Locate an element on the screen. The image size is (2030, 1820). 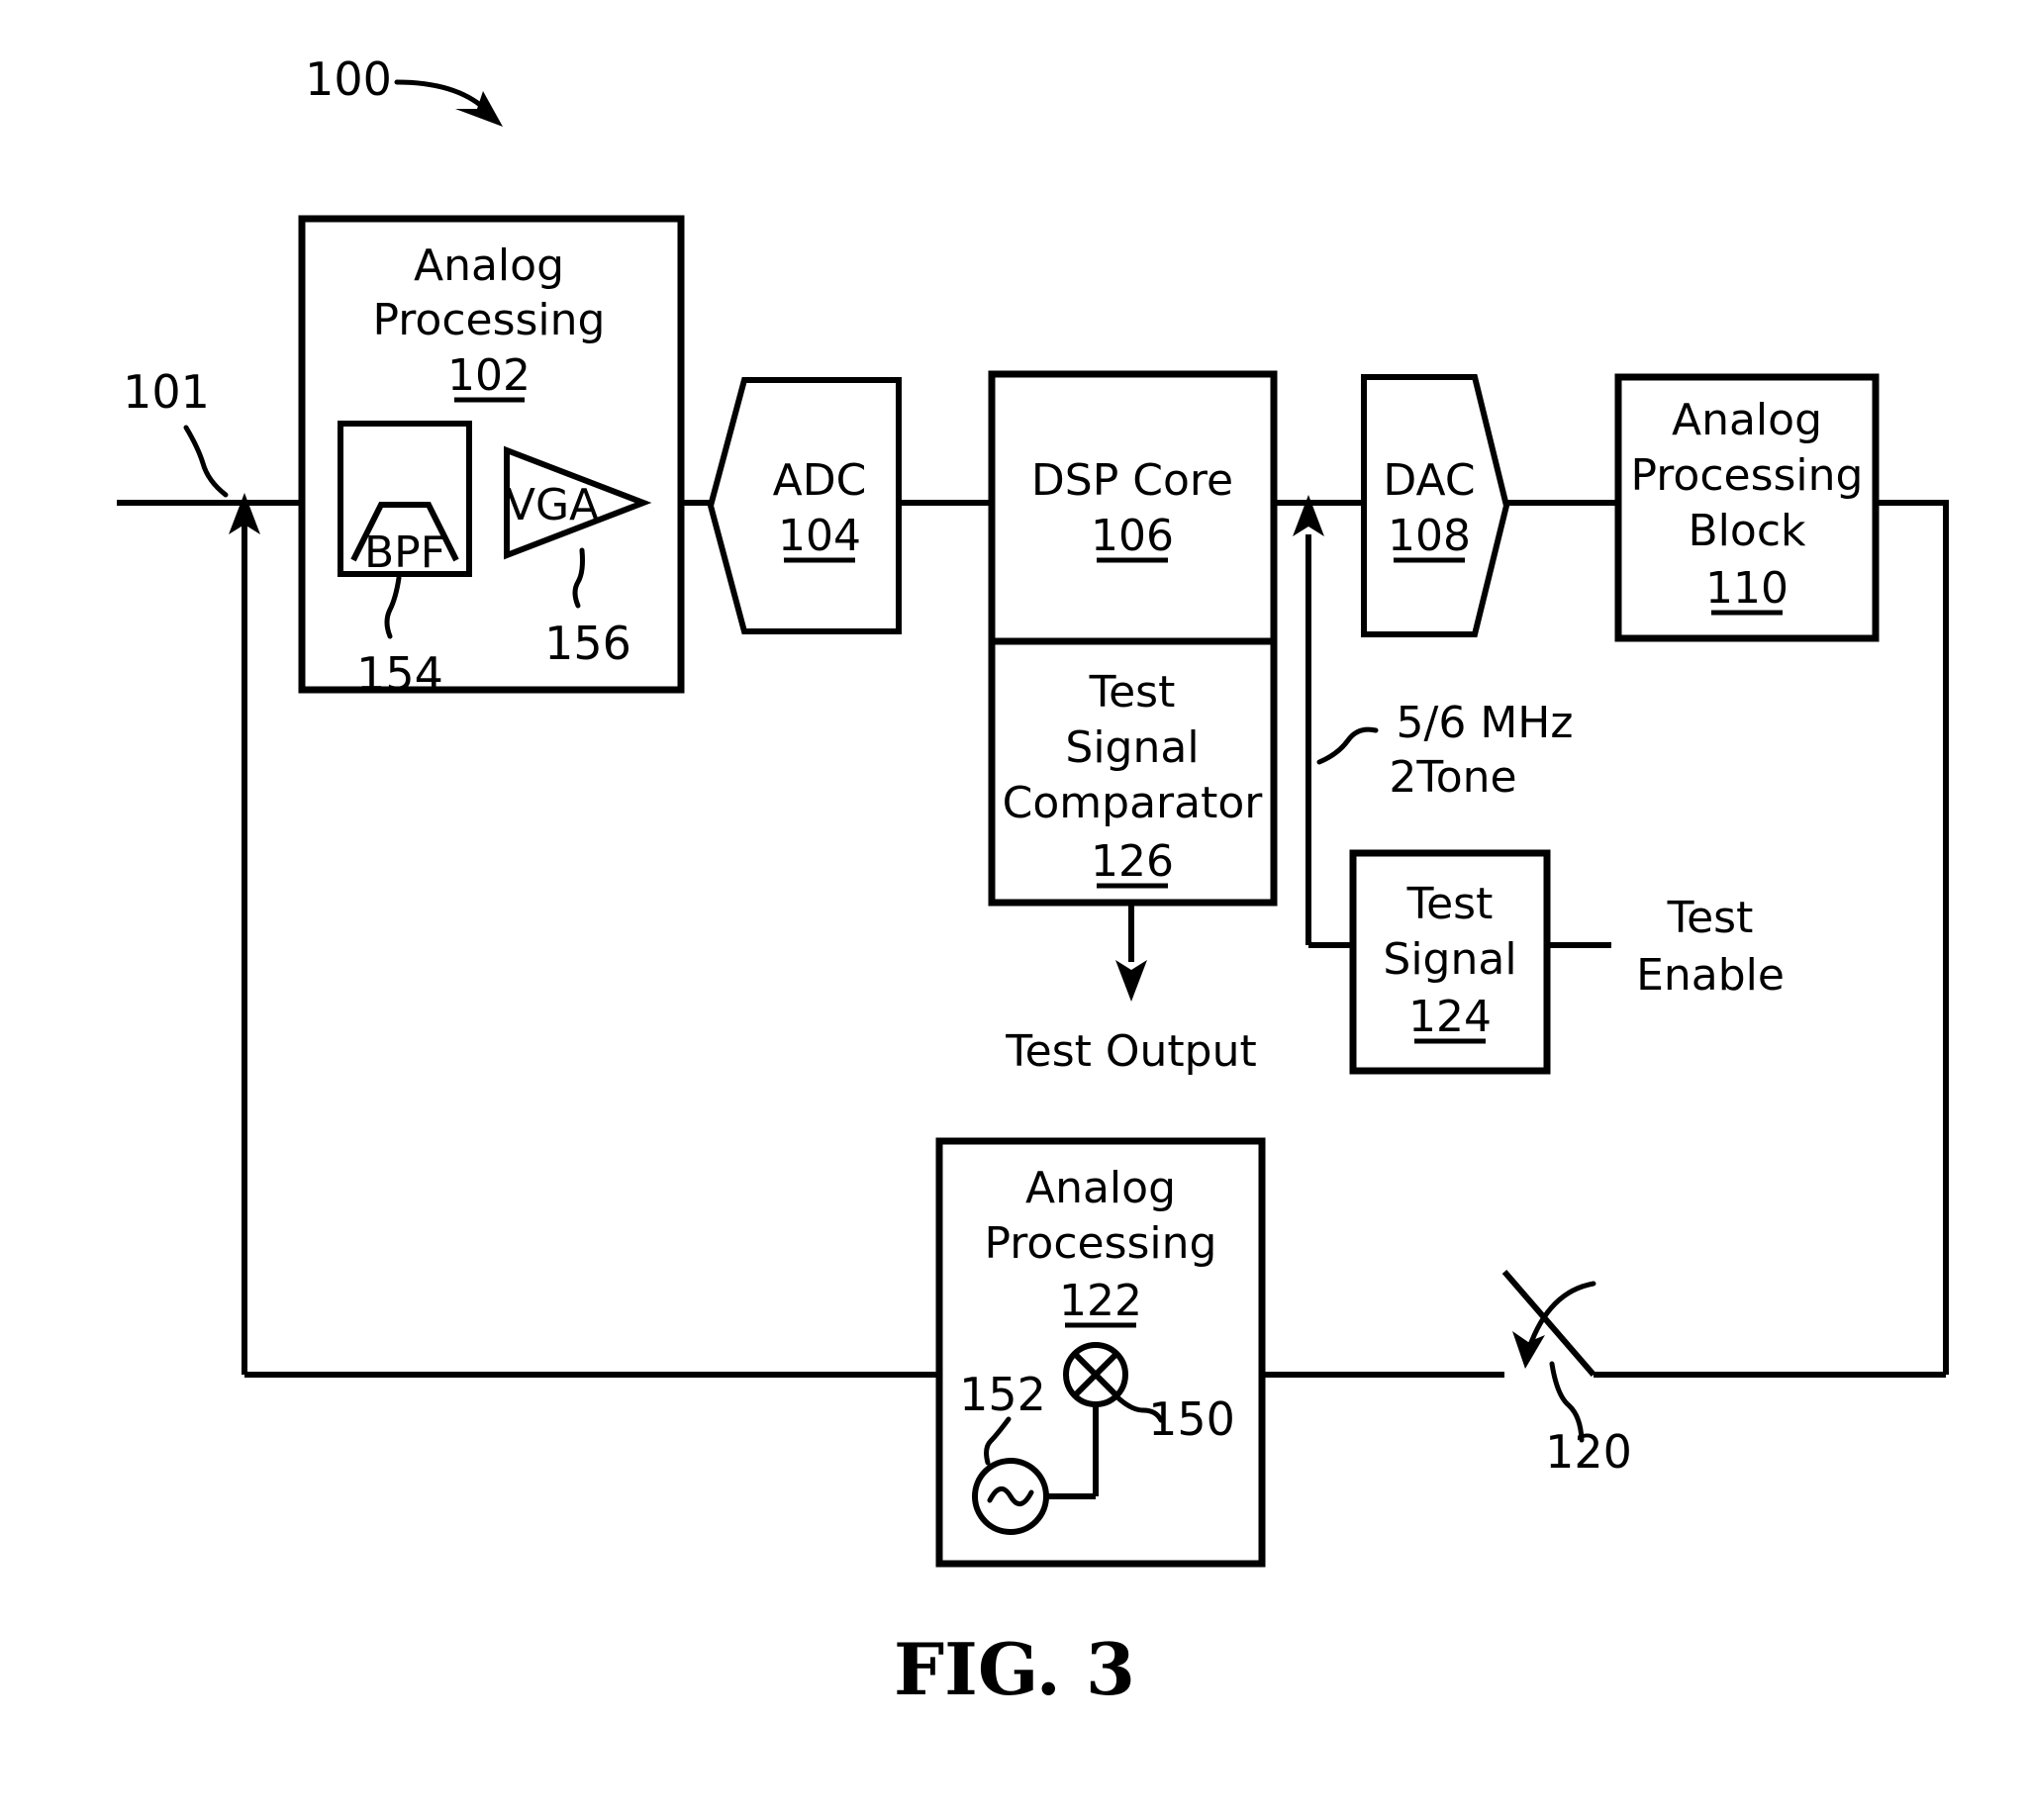
label-bpf: BPF is located at coordinates (404, 552).